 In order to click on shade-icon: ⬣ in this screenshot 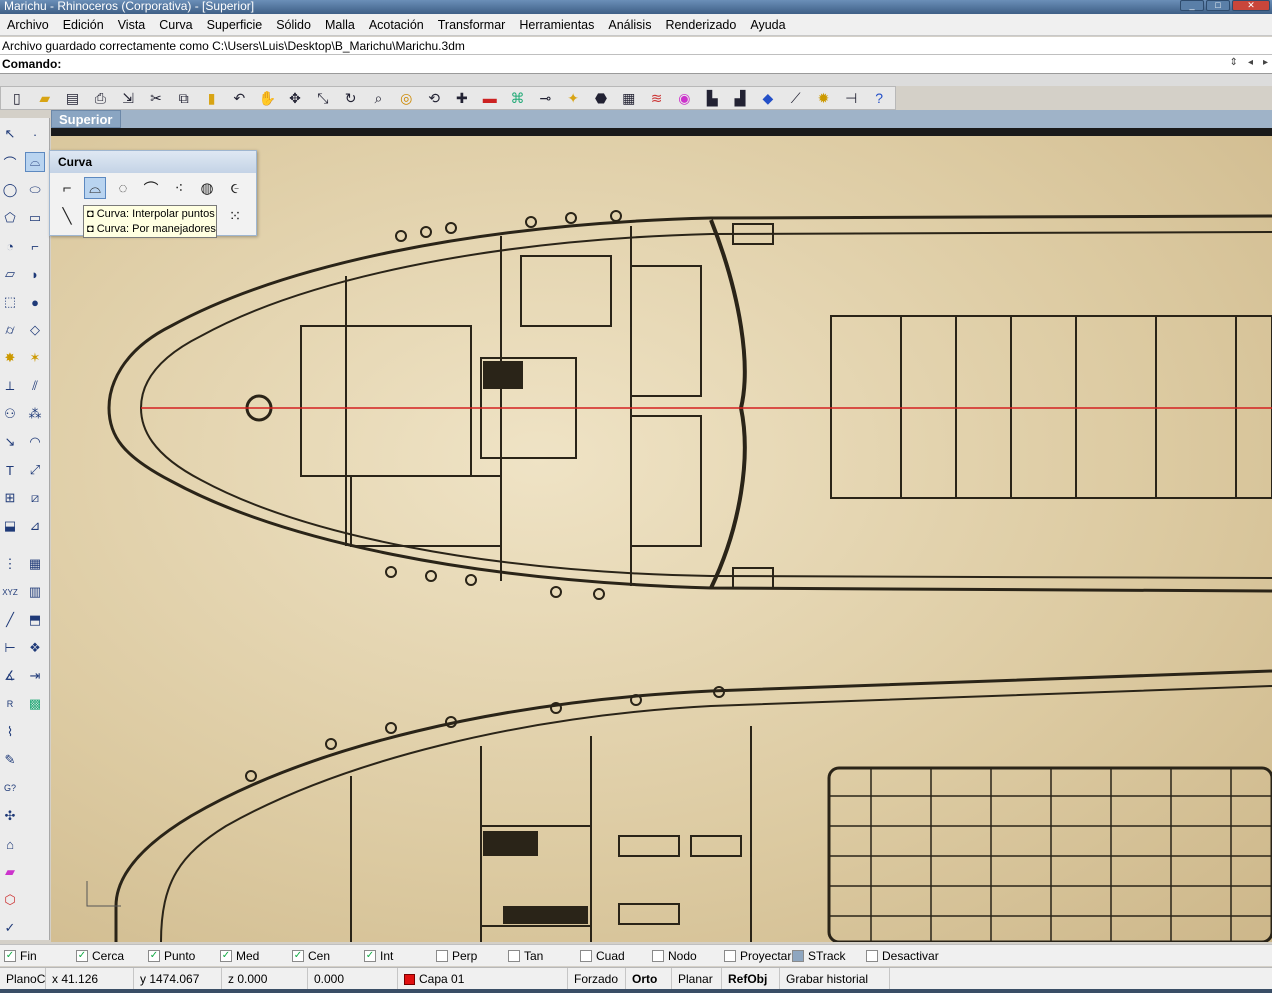, I will do `click(601, 98)`.